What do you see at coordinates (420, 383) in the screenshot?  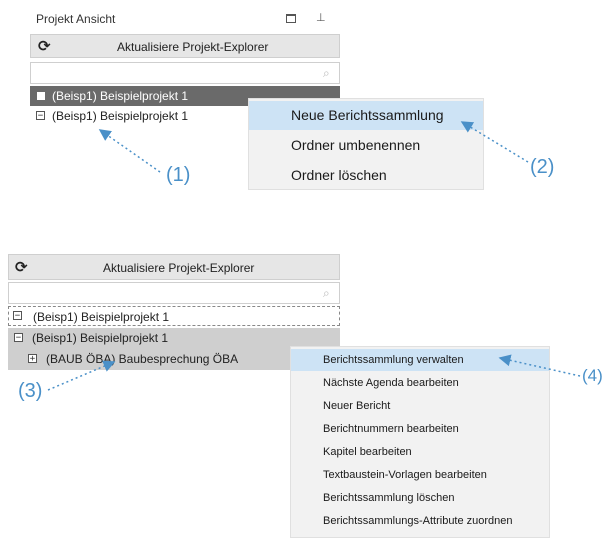 I see `menu-item-edit-next-agenda: Nächste Agenda bearbeiten` at bounding box center [420, 383].